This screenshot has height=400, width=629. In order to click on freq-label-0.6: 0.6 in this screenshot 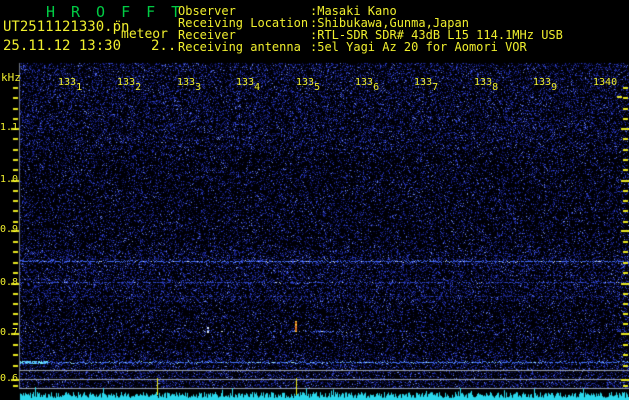, I will do `click(9, 378)`.